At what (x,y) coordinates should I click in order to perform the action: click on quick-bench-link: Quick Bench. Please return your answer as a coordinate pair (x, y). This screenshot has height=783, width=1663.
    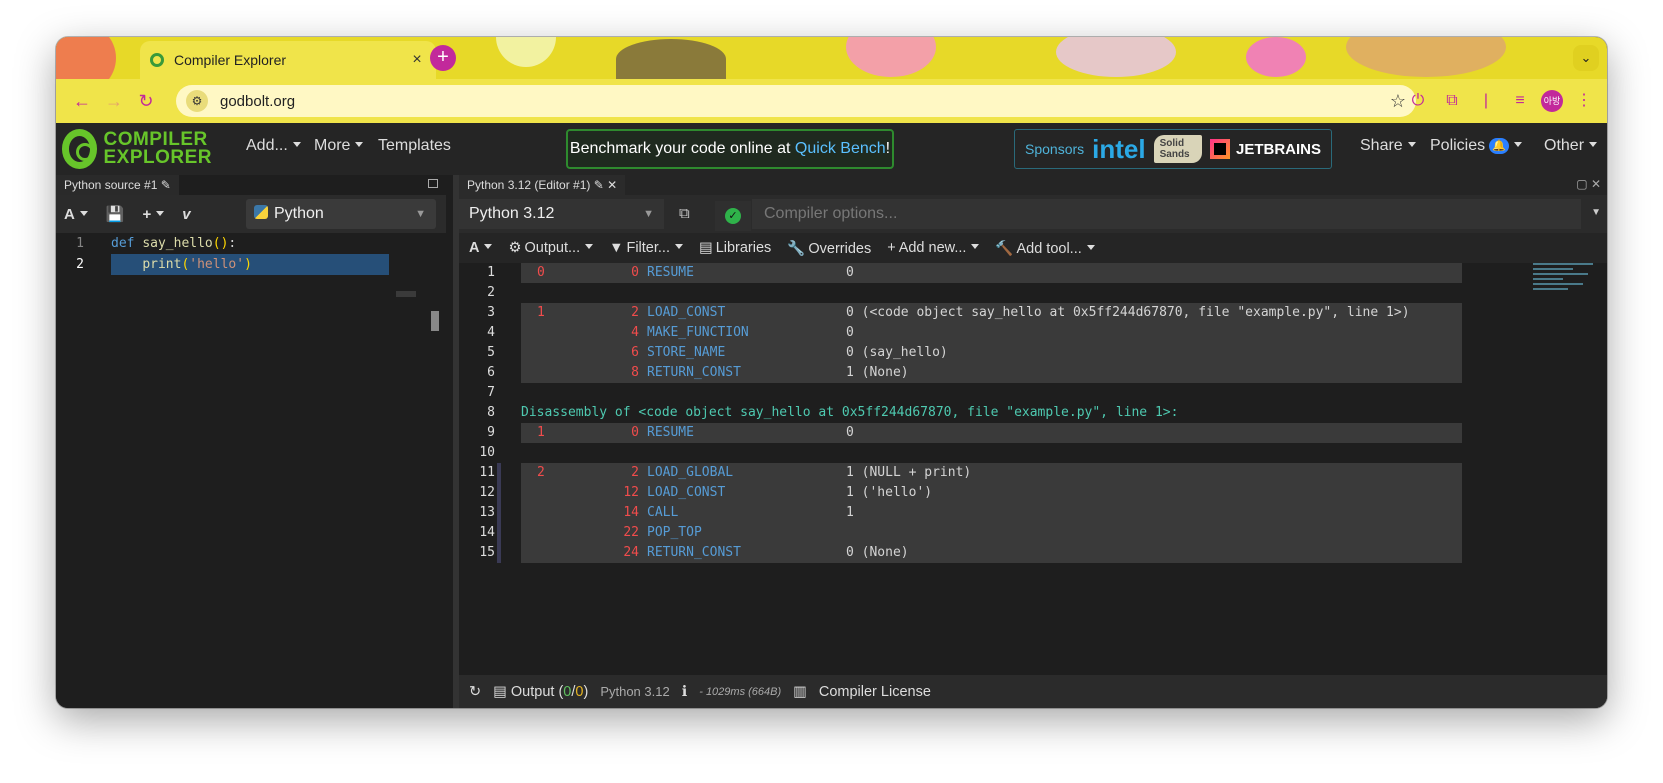
    Looking at the image, I should click on (840, 148).